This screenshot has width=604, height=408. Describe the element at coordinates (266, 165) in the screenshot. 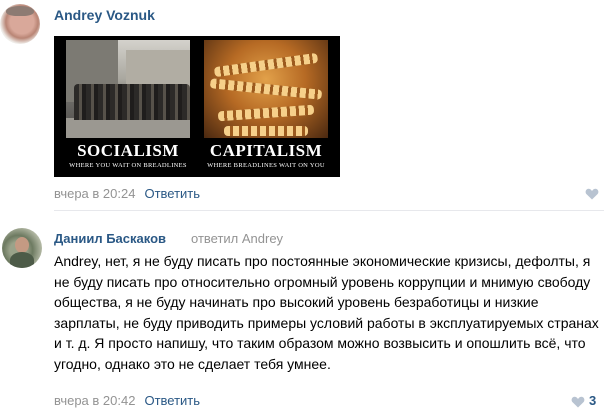

I see `meme-right-subtitle: WHERE BREADLINES WAIT ON YOU` at that location.